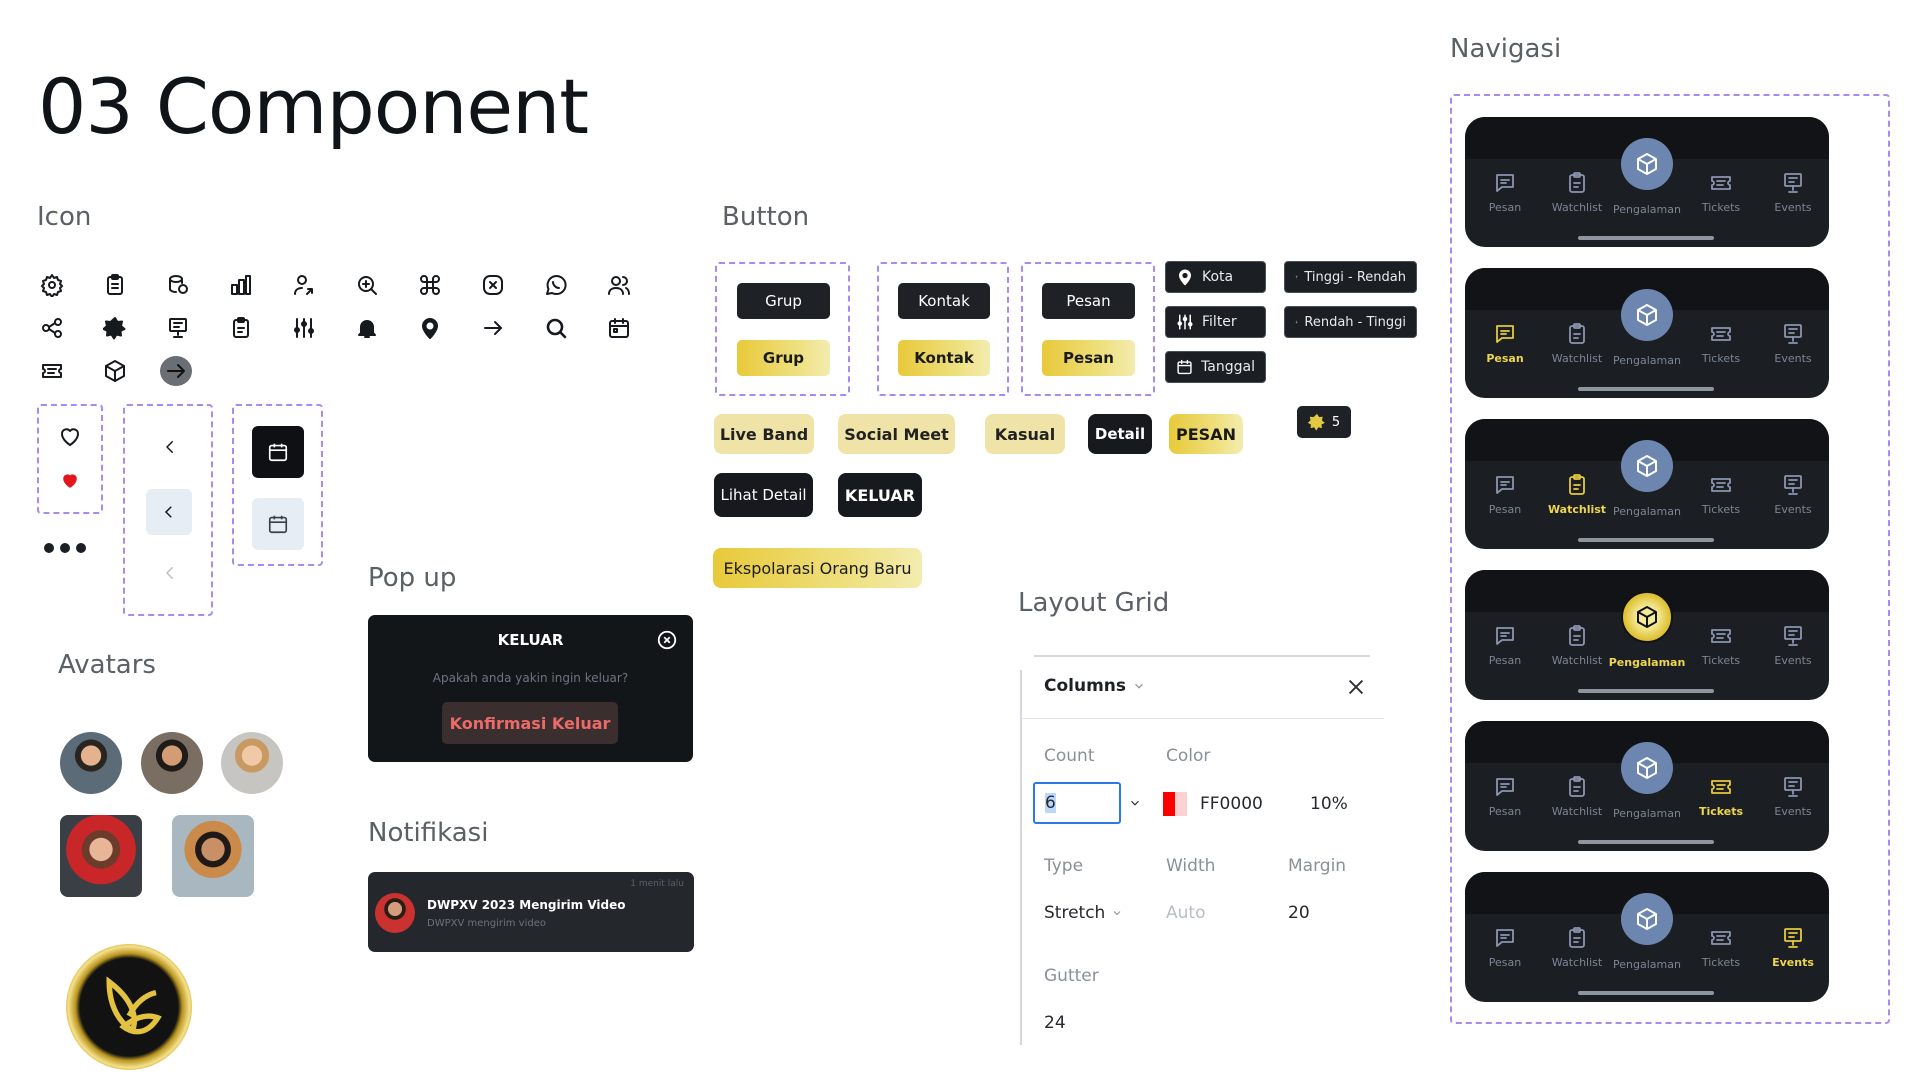 The width and height of the screenshot is (1920, 1080). What do you see at coordinates (1025, 434) in the screenshot?
I see `kasual-chip: Kasual` at bounding box center [1025, 434].